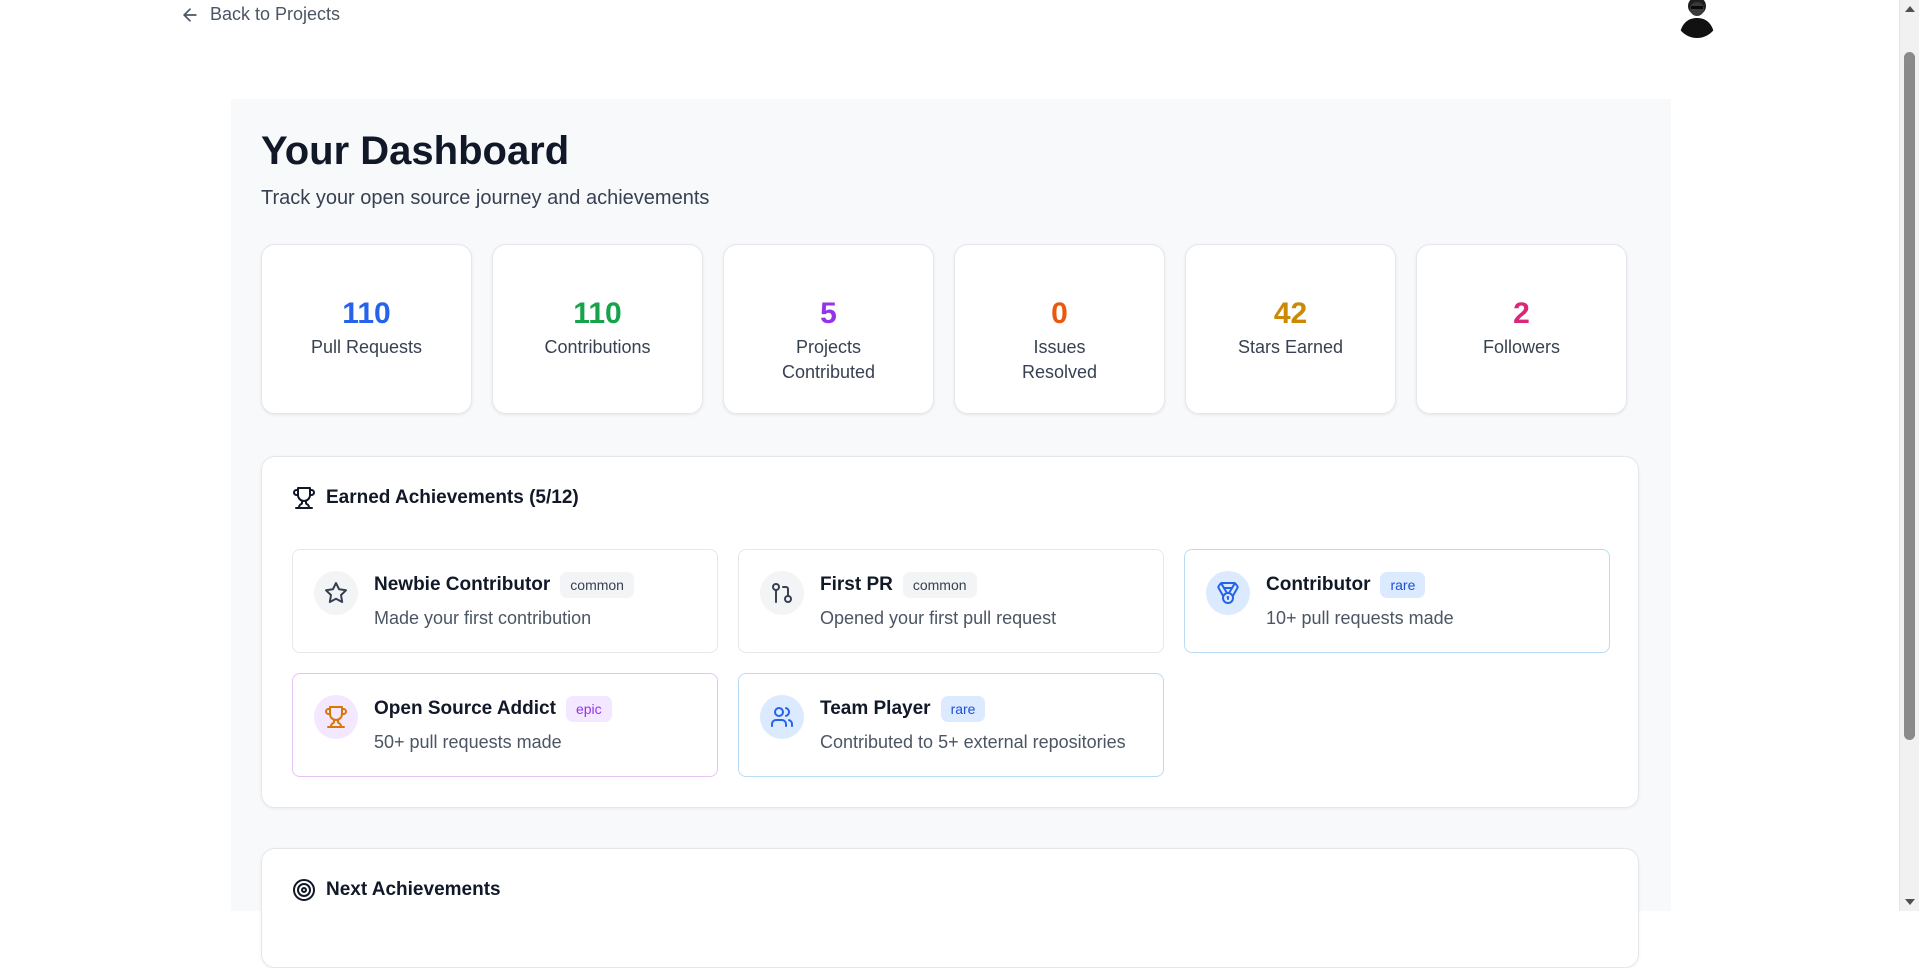  Describe the element at coordinates (1318, 584) in the screenshot. I see `achievement-title: Contributor` at that location.